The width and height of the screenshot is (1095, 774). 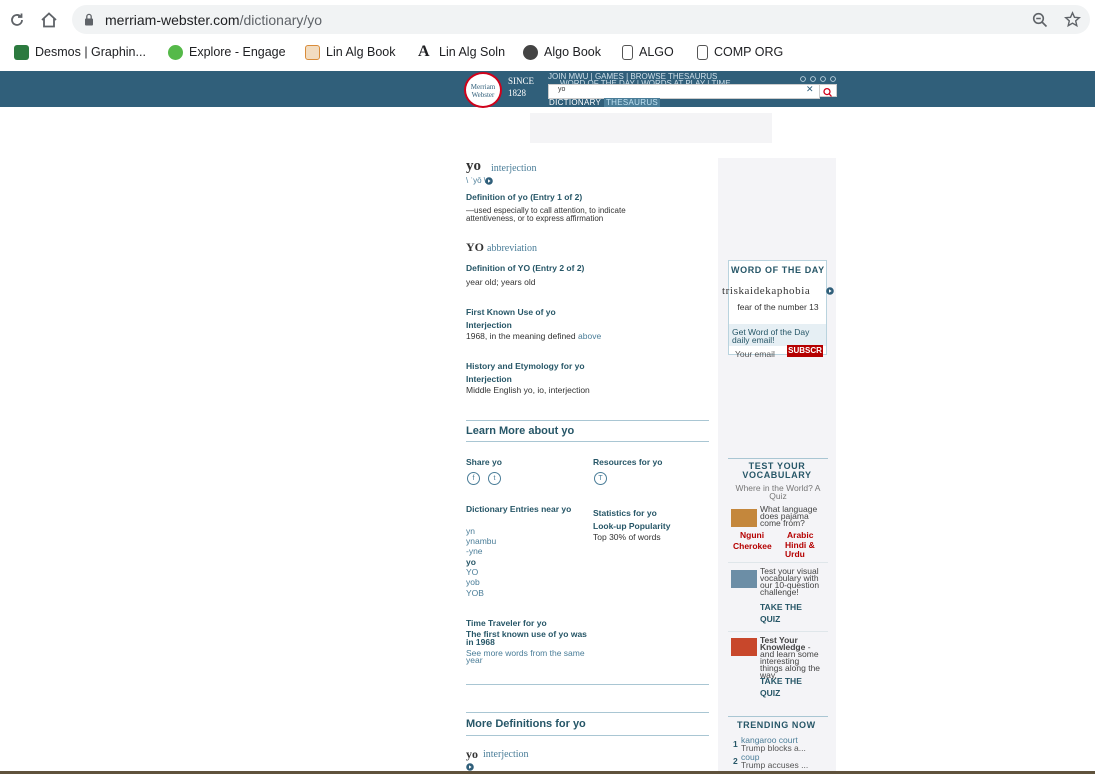 I want to click on tab-thesaurus: THESAURUS, so click(x=632, y=102).